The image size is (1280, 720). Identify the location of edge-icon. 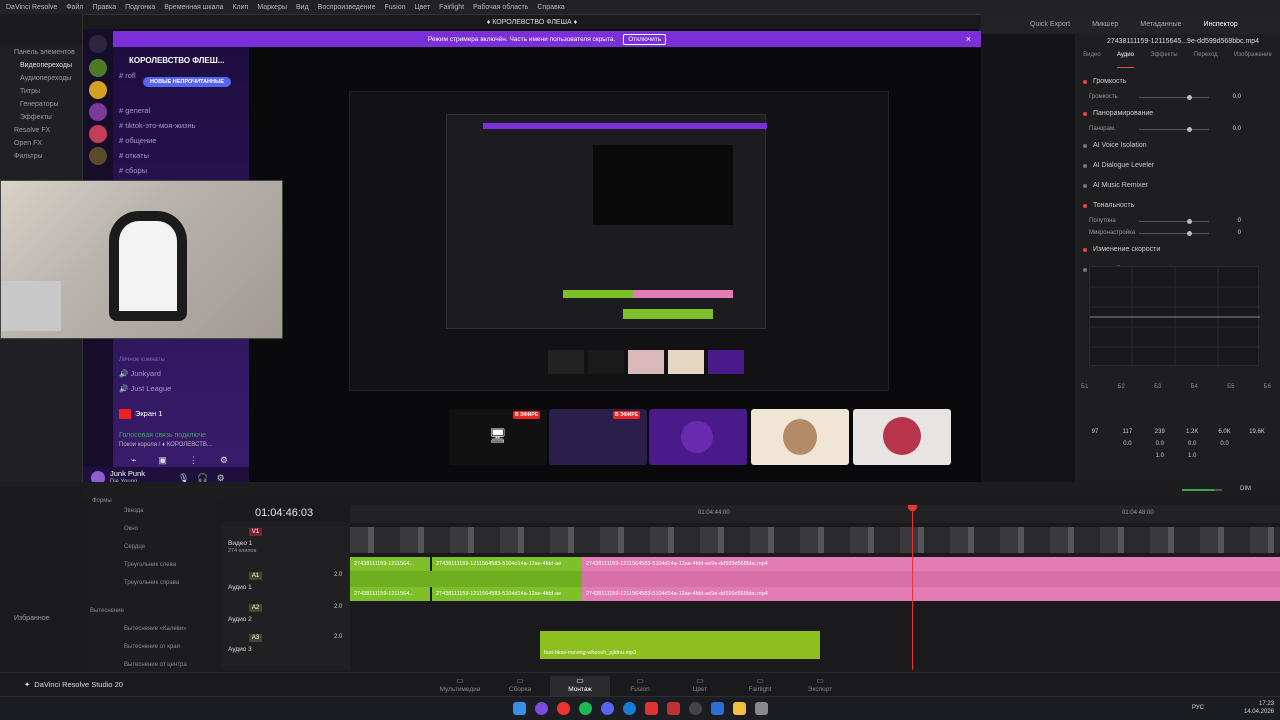
(629, 708).